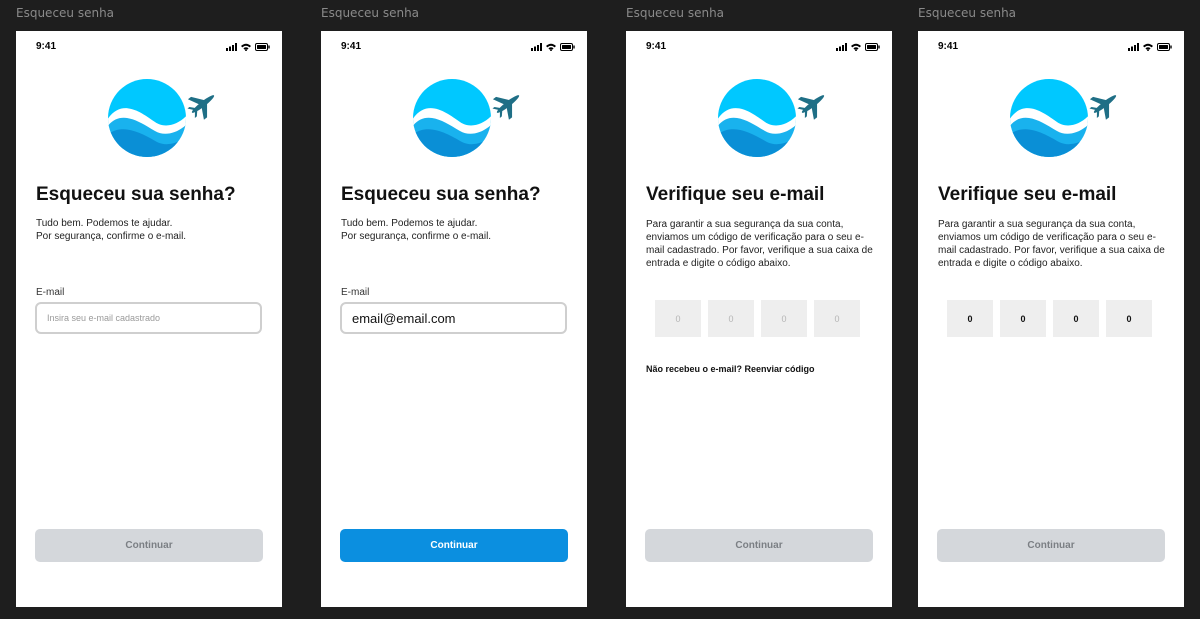  What do you see at coordinates (967, 13) in the screenshot?
I see `frame-label-4: Esqueceu senha` at bounding box center [967, 13].